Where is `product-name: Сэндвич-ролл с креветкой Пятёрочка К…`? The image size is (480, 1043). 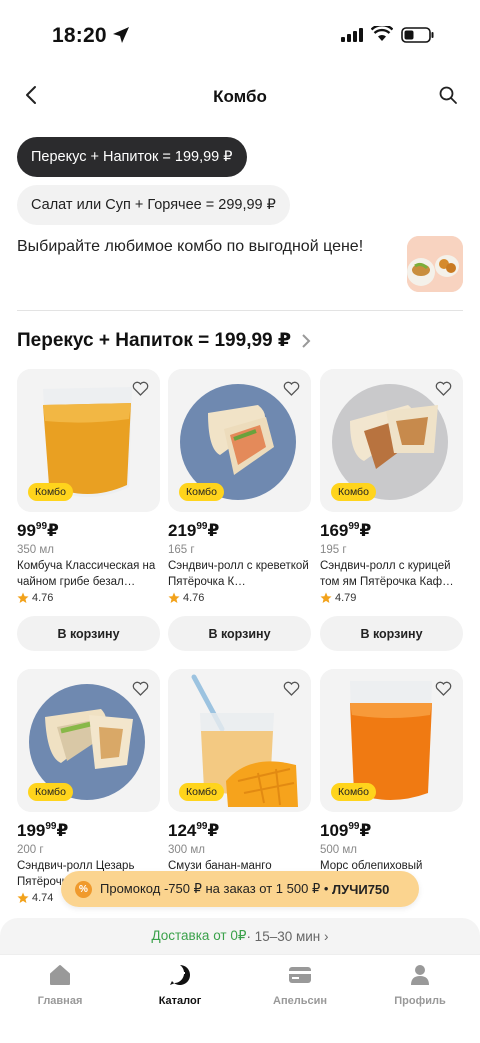
product-name: Сэндвич-ролл с креветкой Пятёрочка К… is located at coordinates (238, 574).